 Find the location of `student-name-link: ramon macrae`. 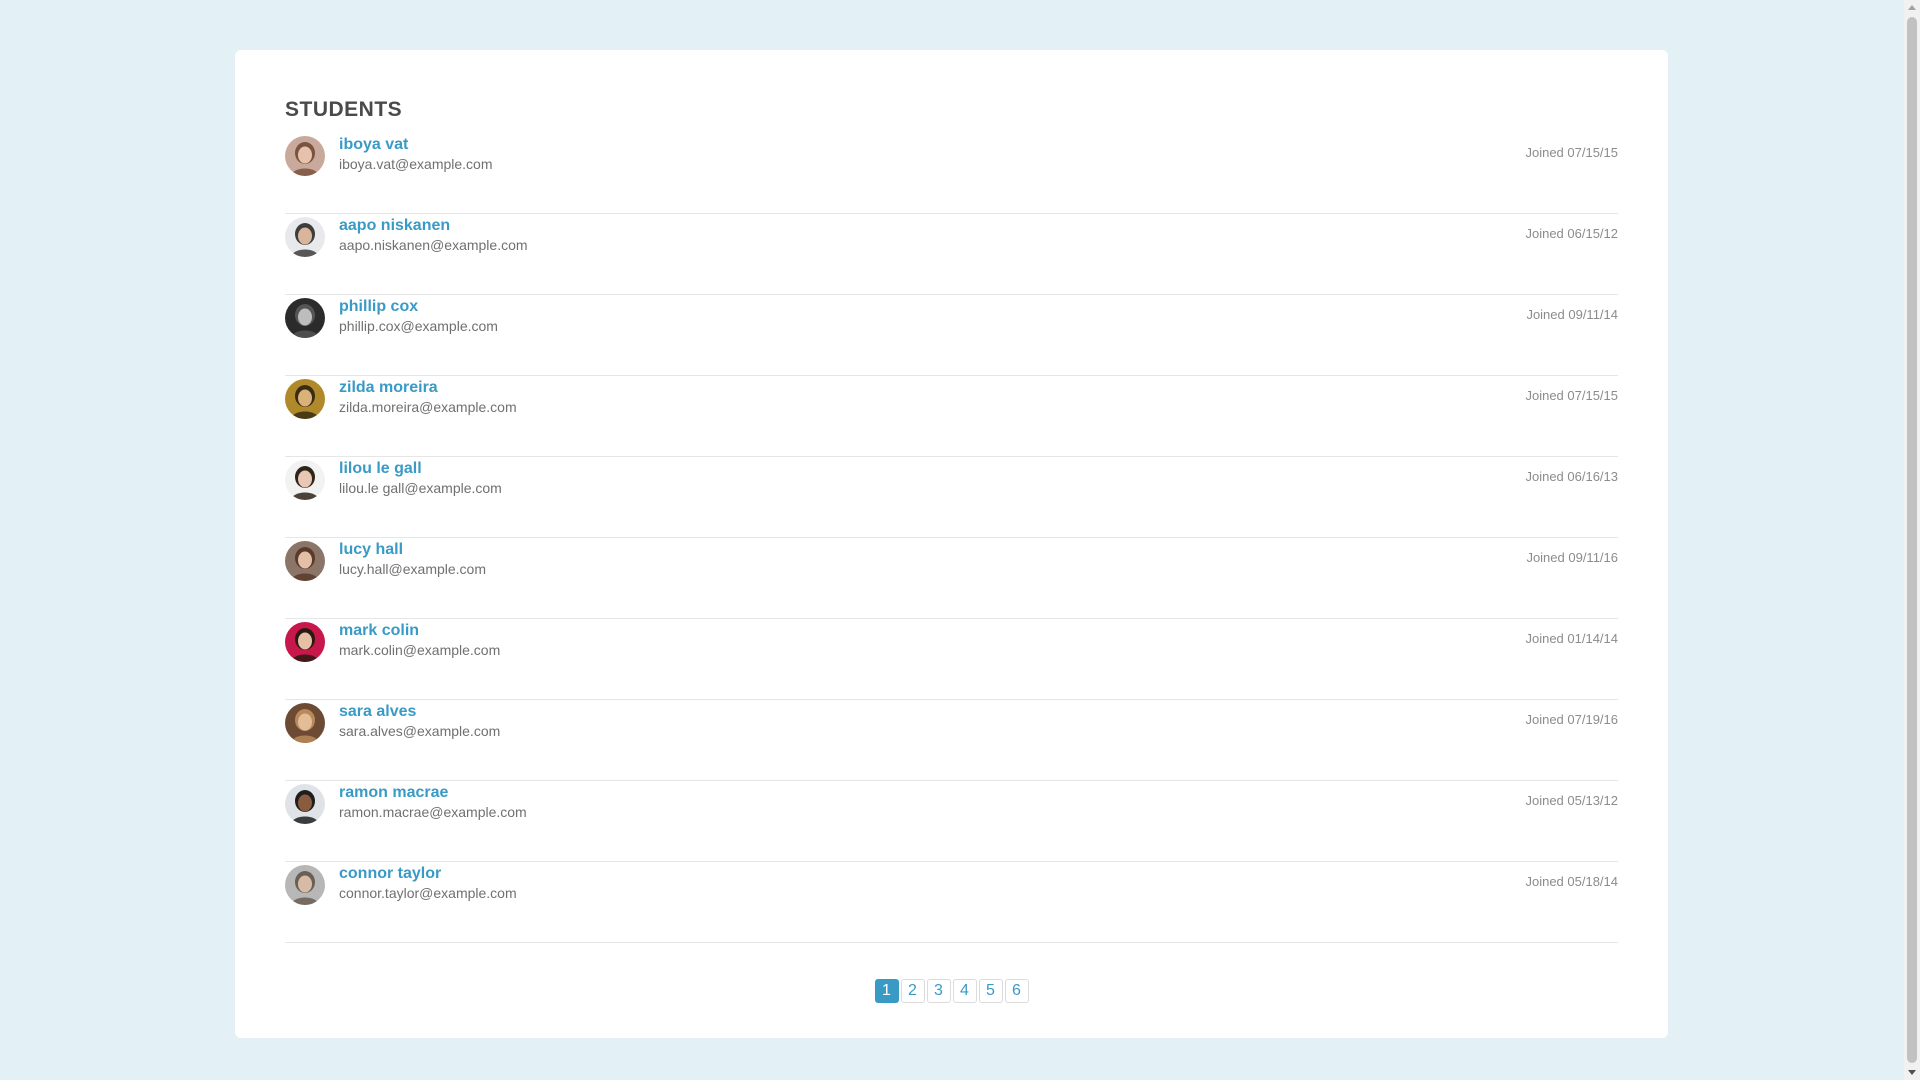

student-name-link: ramon macrae is located at coordinates (433, 793).